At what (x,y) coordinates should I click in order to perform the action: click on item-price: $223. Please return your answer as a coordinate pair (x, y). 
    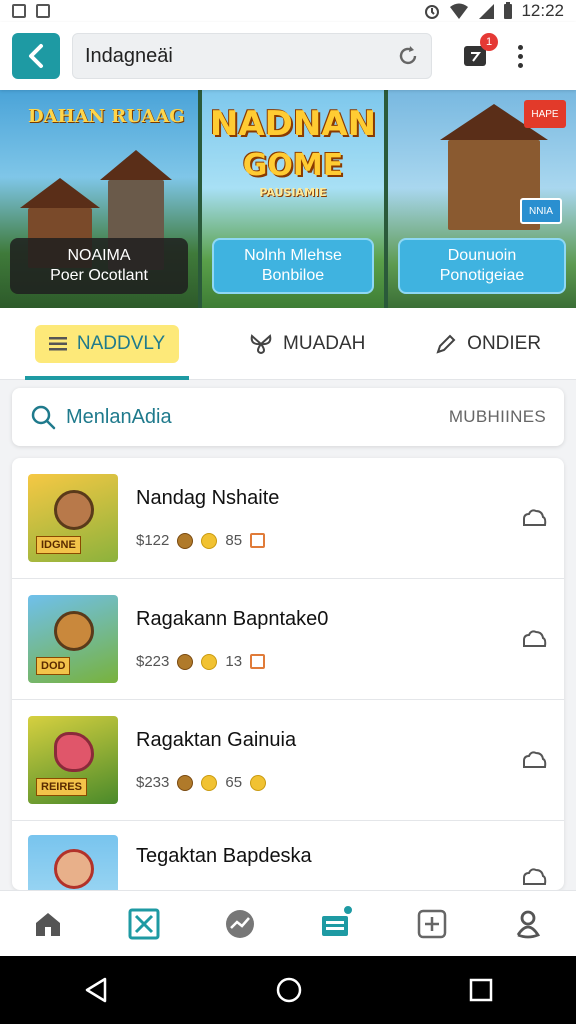
    Looking at the image, I should click on (153, 661).